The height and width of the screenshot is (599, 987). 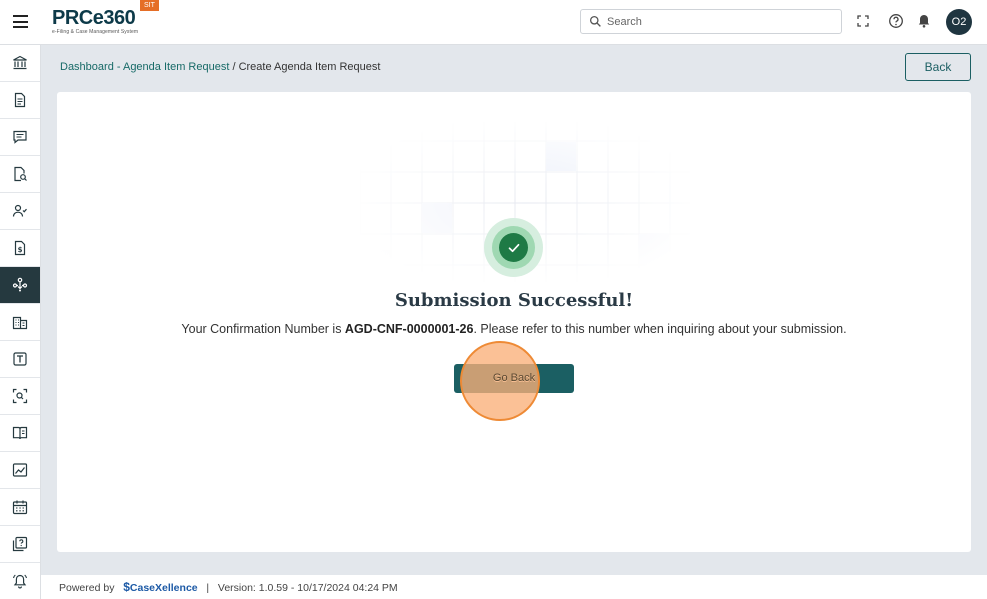 I want to click on search-box, so click(x=711, y=21).